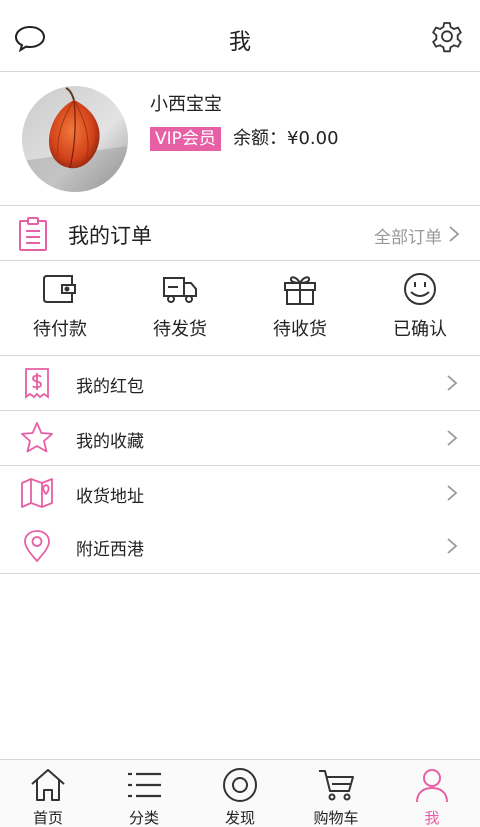 The width and height of the screenshot is (480, 827). Describe the element at coordinates (240, 546) in the screenshot. I see `menu-item-nearby: 附近西港` at that location.